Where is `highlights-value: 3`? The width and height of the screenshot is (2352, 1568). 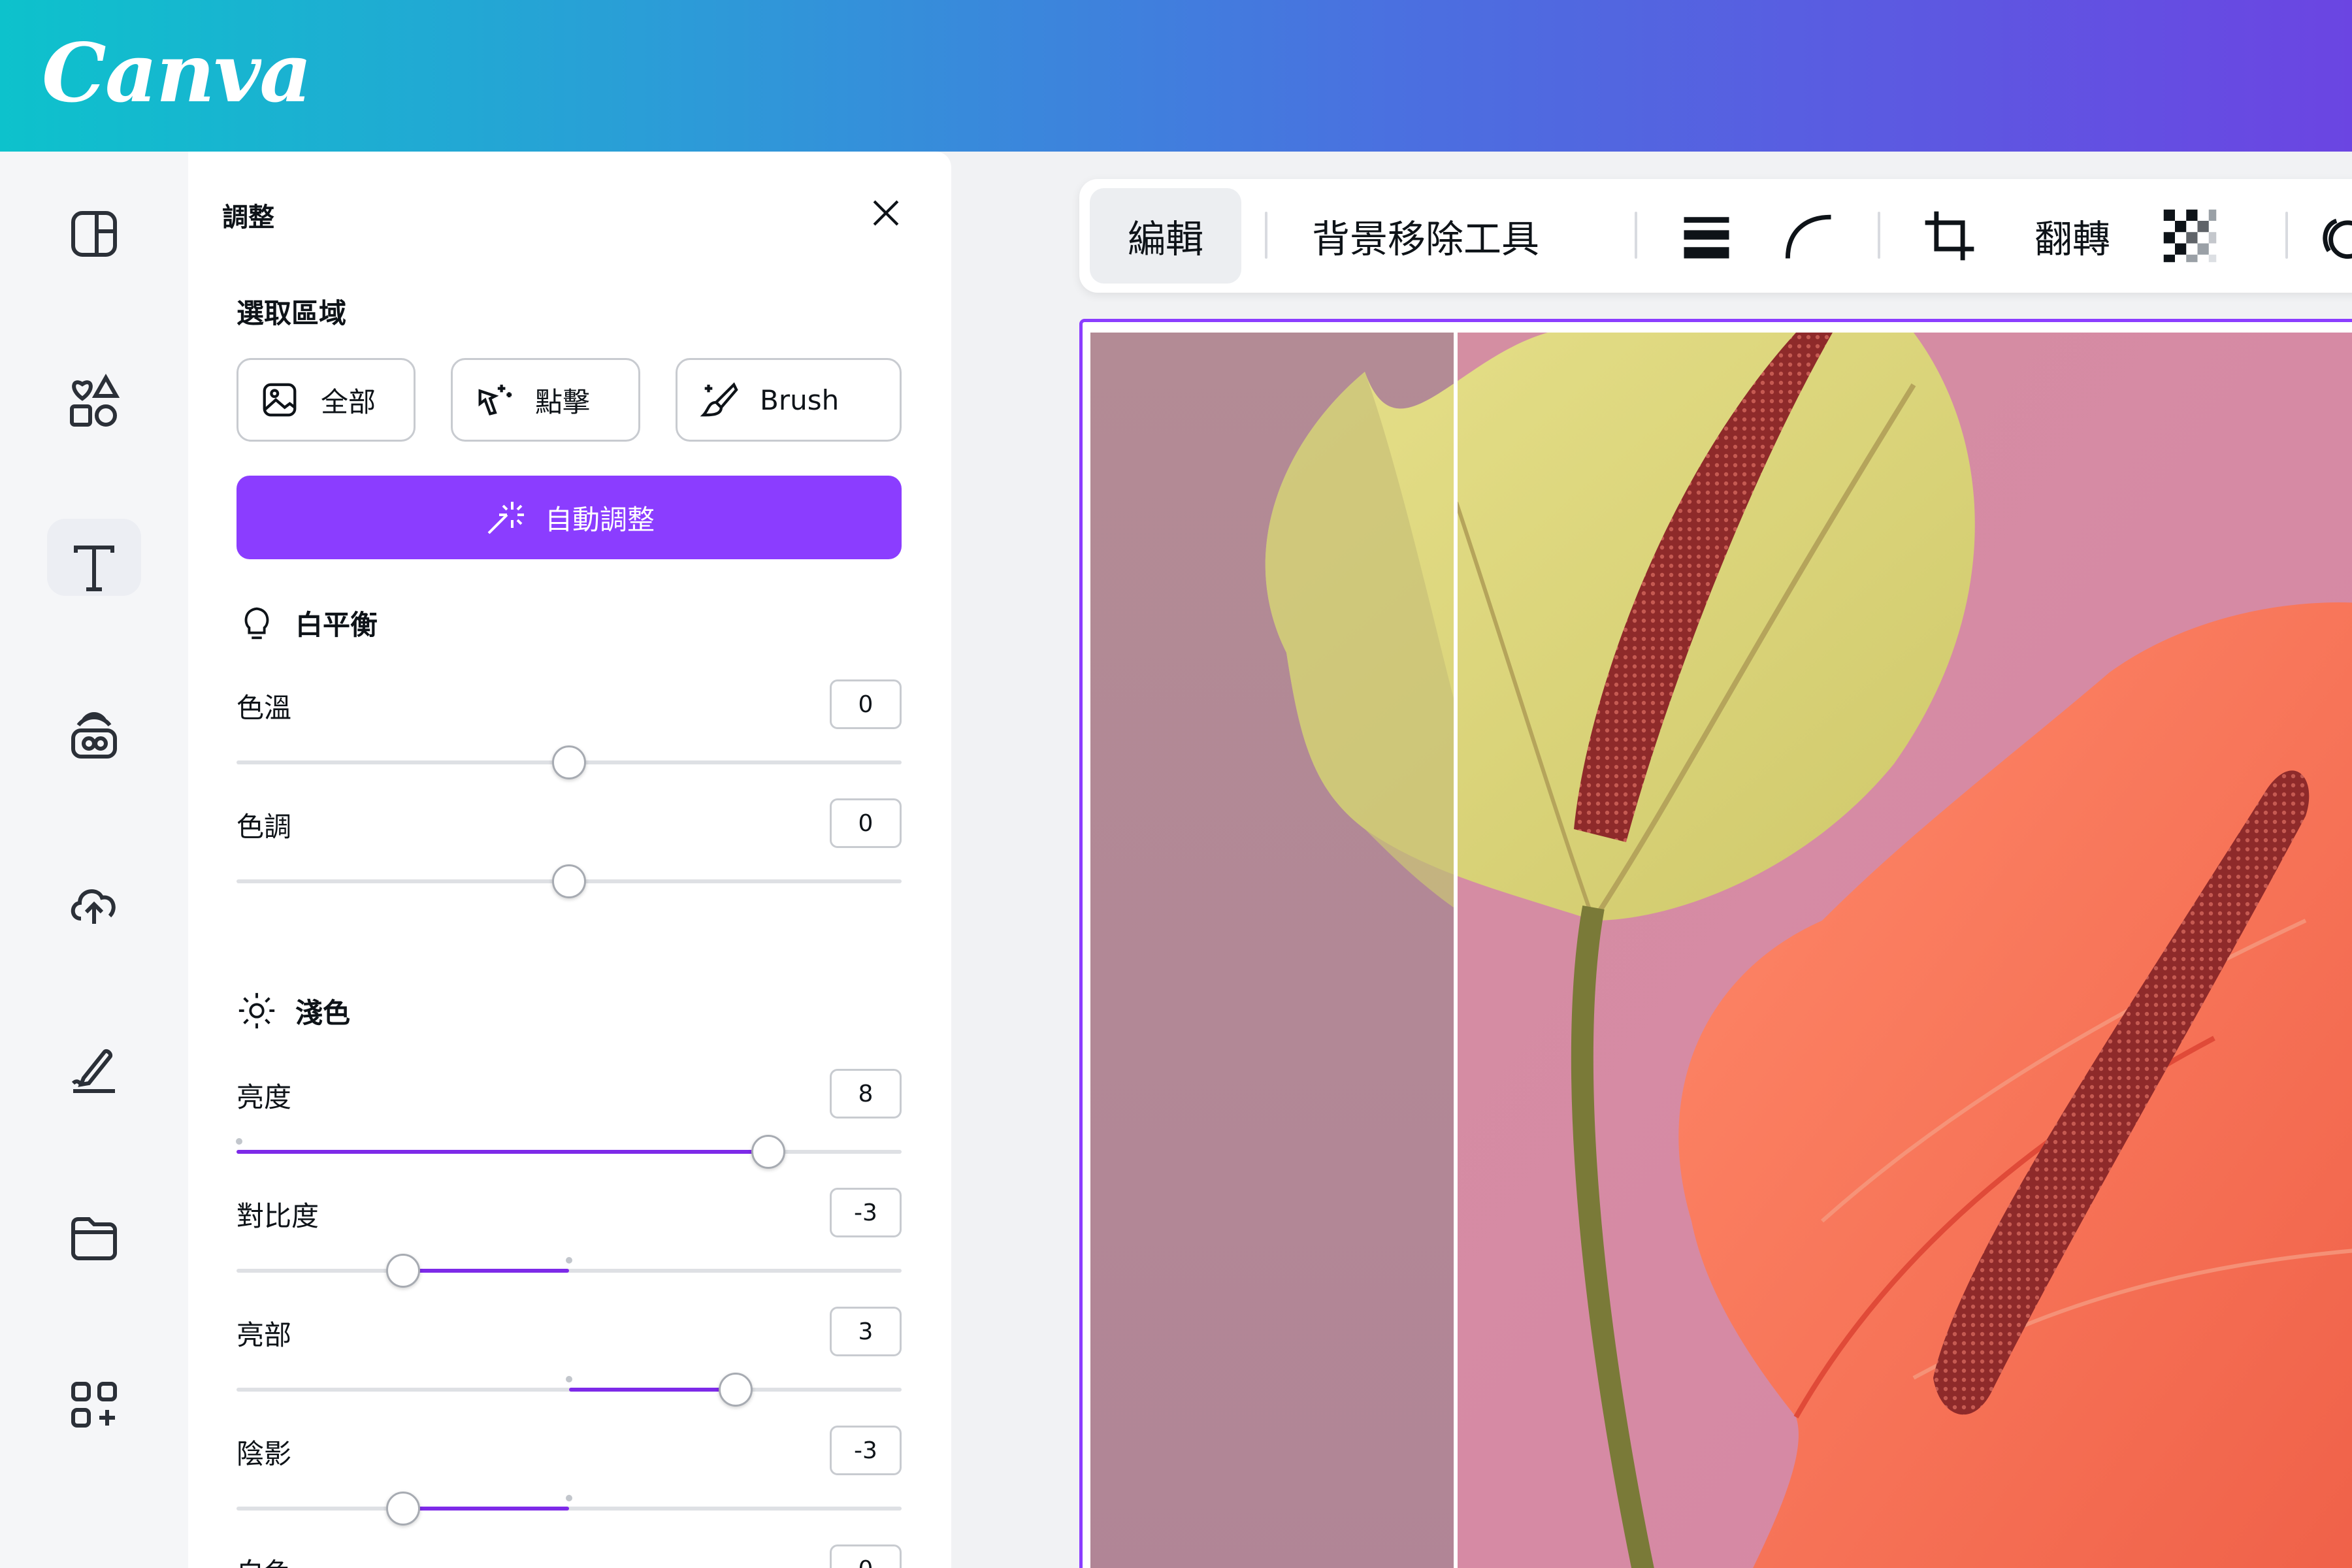 highlights-value: 3 is located at coordinates (866, 1331).